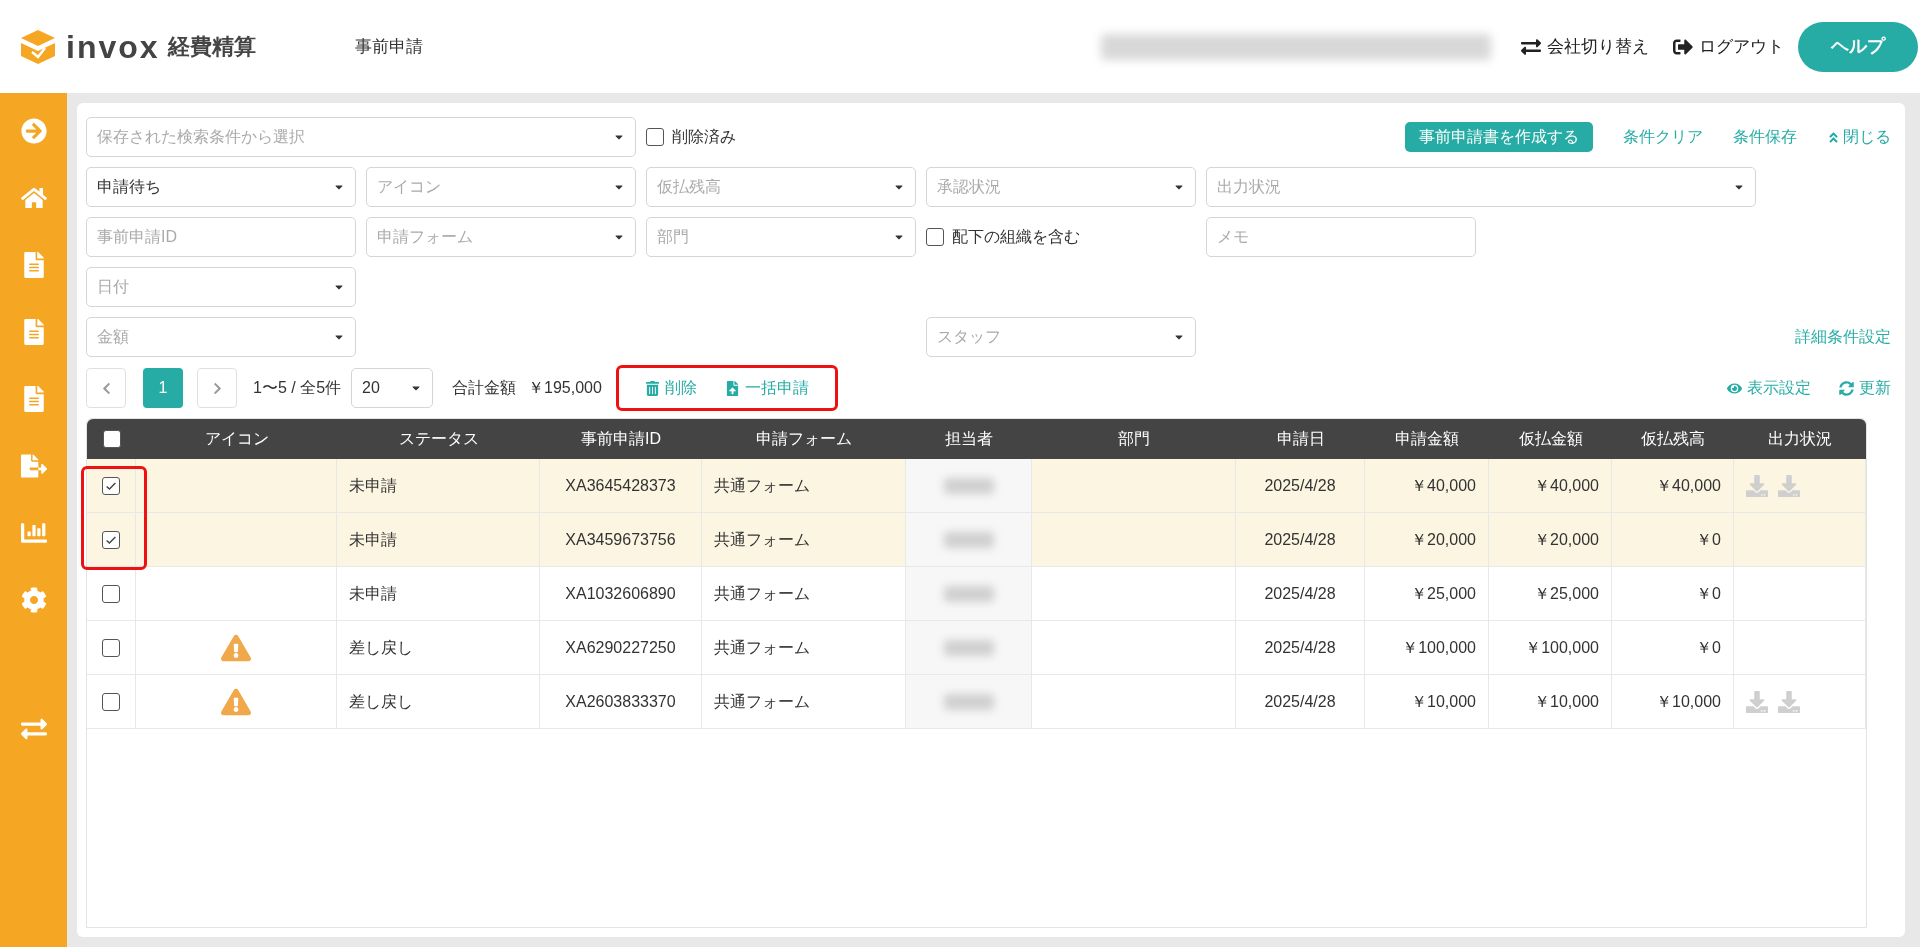 The width and height of the screenshot is (1920, 947). Describe the element at coordinates (621, 439) in the screenshot. I see `column-header: 事前申請ID` at that location.